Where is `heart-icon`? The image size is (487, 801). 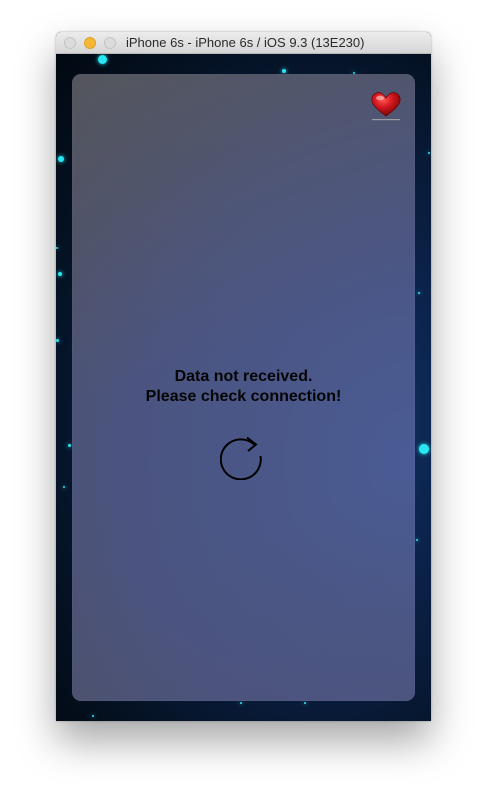
heart-icon is located at coordinates (386, 106).